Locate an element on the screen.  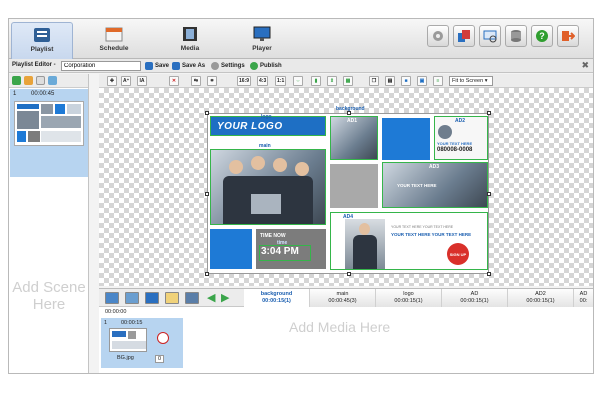
tab-player: Player is located at coordinates (262, 40).